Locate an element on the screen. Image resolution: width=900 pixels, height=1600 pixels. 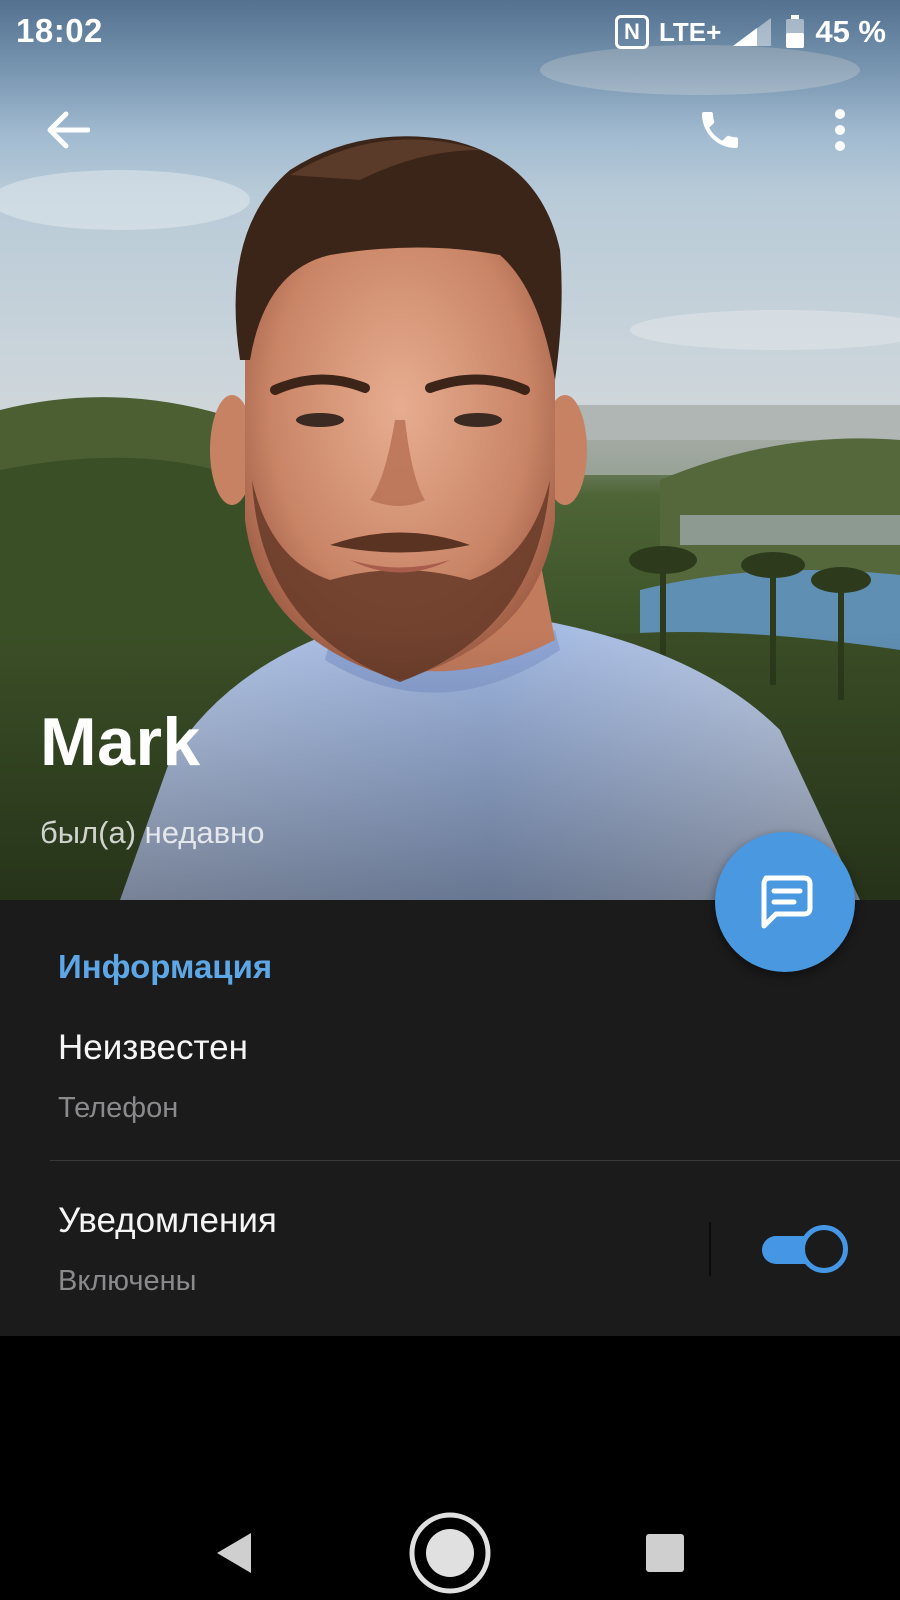
status-icons: N LTE+ 45 % is located at coordinates (750, 32).